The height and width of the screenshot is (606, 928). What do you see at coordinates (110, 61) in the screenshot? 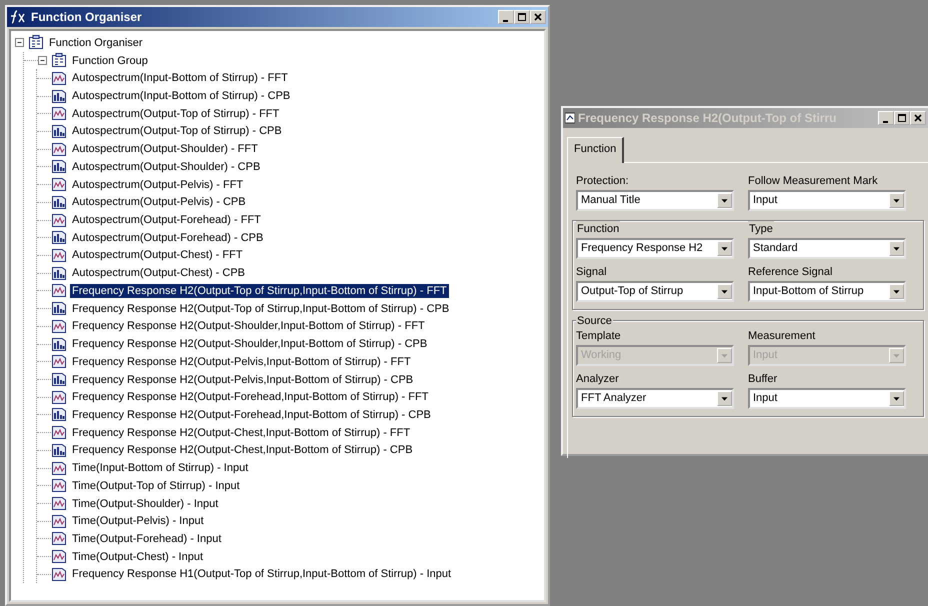
I see `tree-item: Function Group` at bounding box center [110, 61].